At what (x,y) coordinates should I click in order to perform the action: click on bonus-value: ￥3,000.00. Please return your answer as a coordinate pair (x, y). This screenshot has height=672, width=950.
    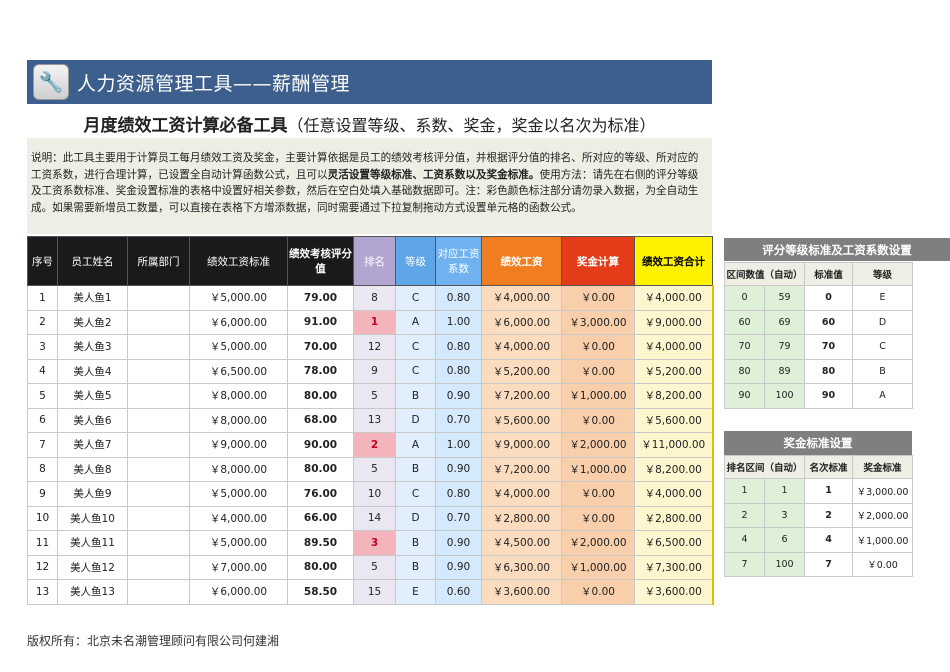
    Looking at the image, I should click on (883, 491).